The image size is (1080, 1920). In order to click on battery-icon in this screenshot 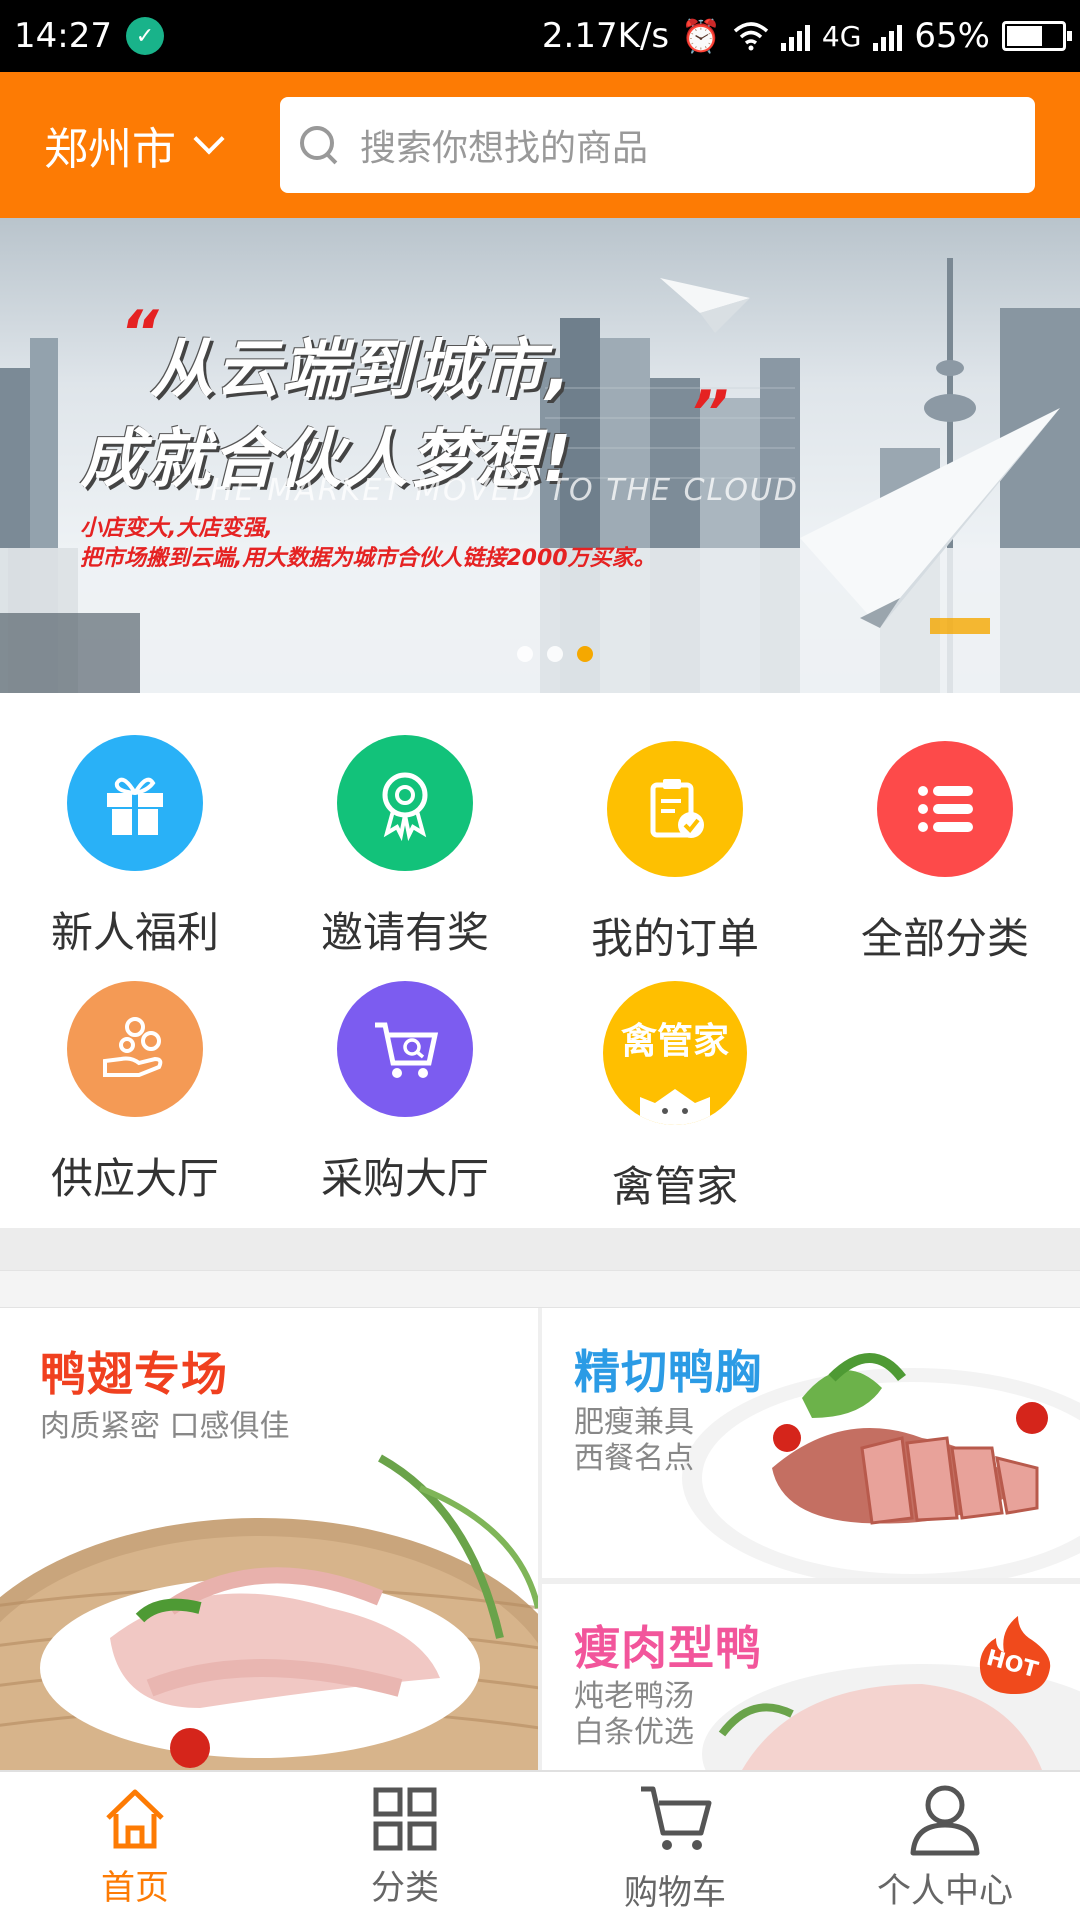, I will do `click(1037, 36)`.